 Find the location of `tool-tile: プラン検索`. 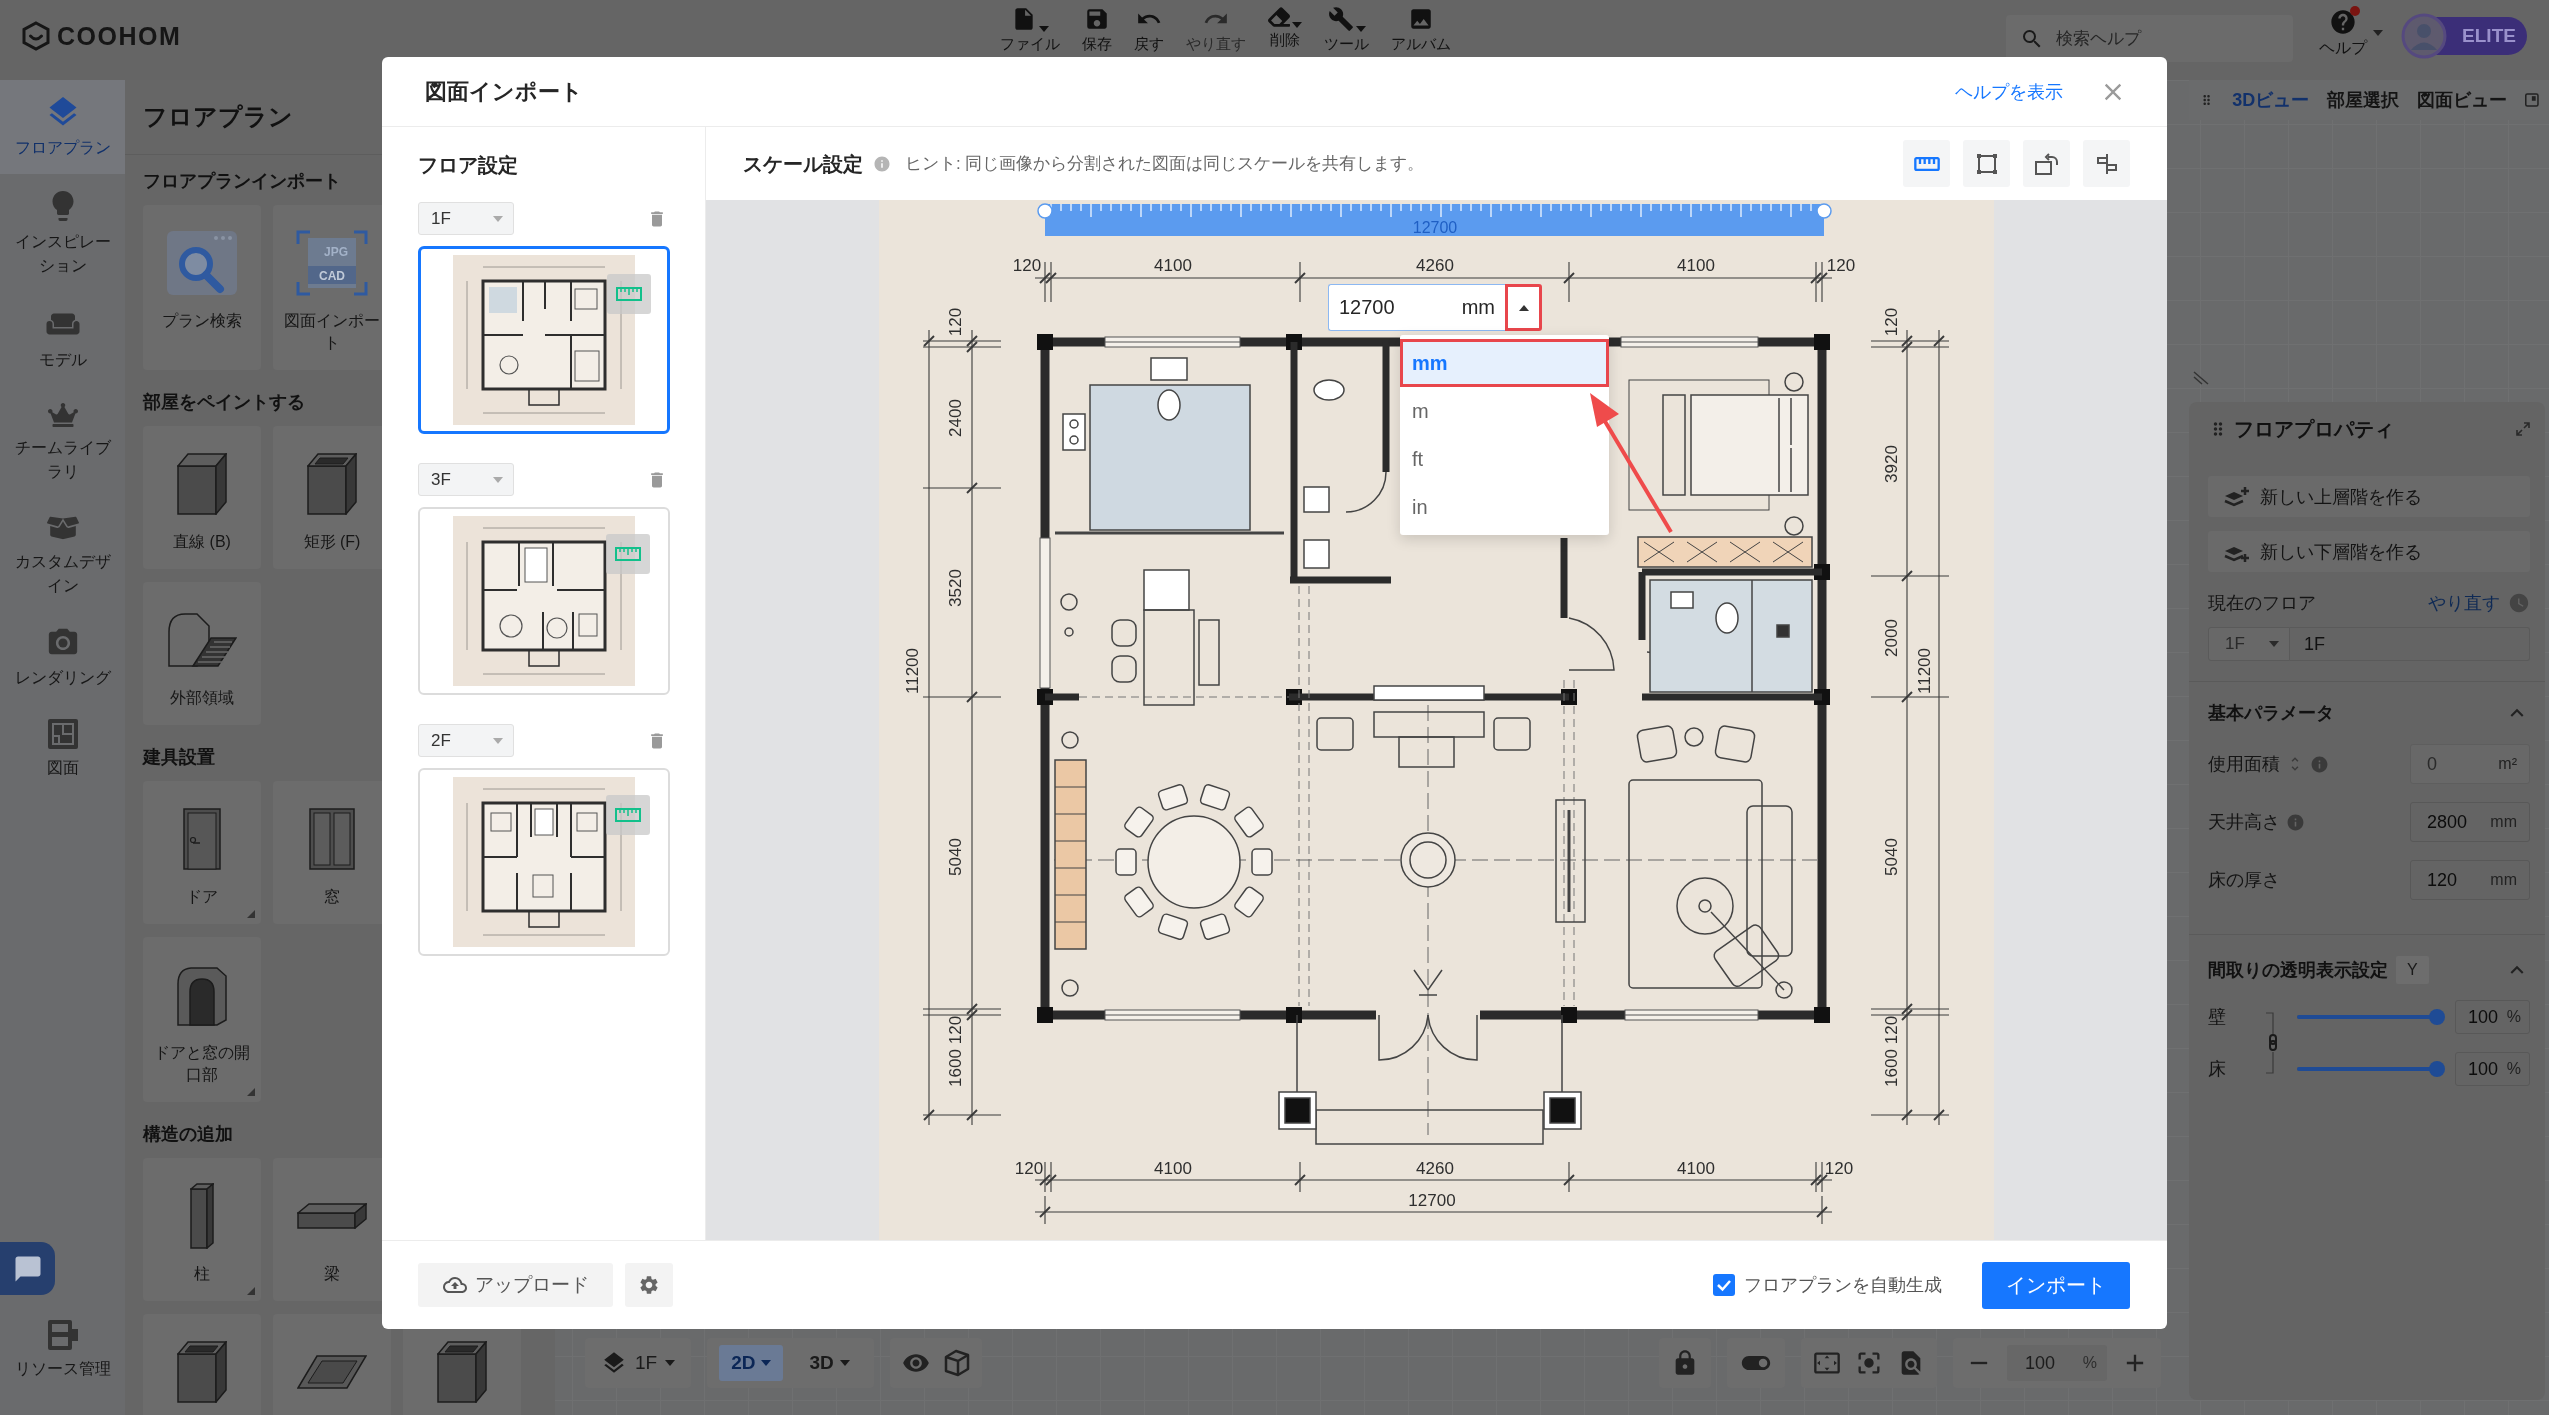

tool-tile: プラン検索 is located at coordinates (202, 287).